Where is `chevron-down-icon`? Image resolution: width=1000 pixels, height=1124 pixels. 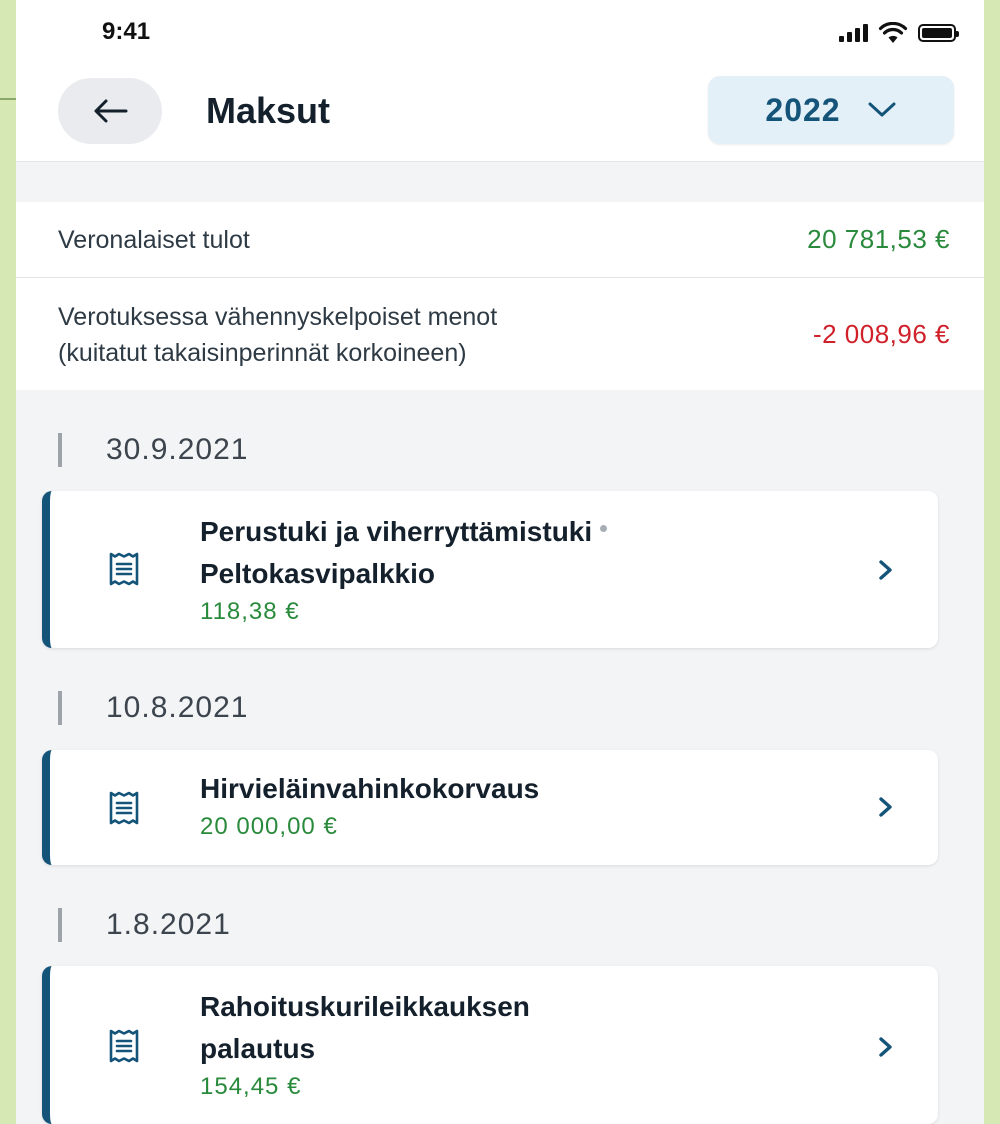 chevron-down-icon is located at coordinates (882, 109).